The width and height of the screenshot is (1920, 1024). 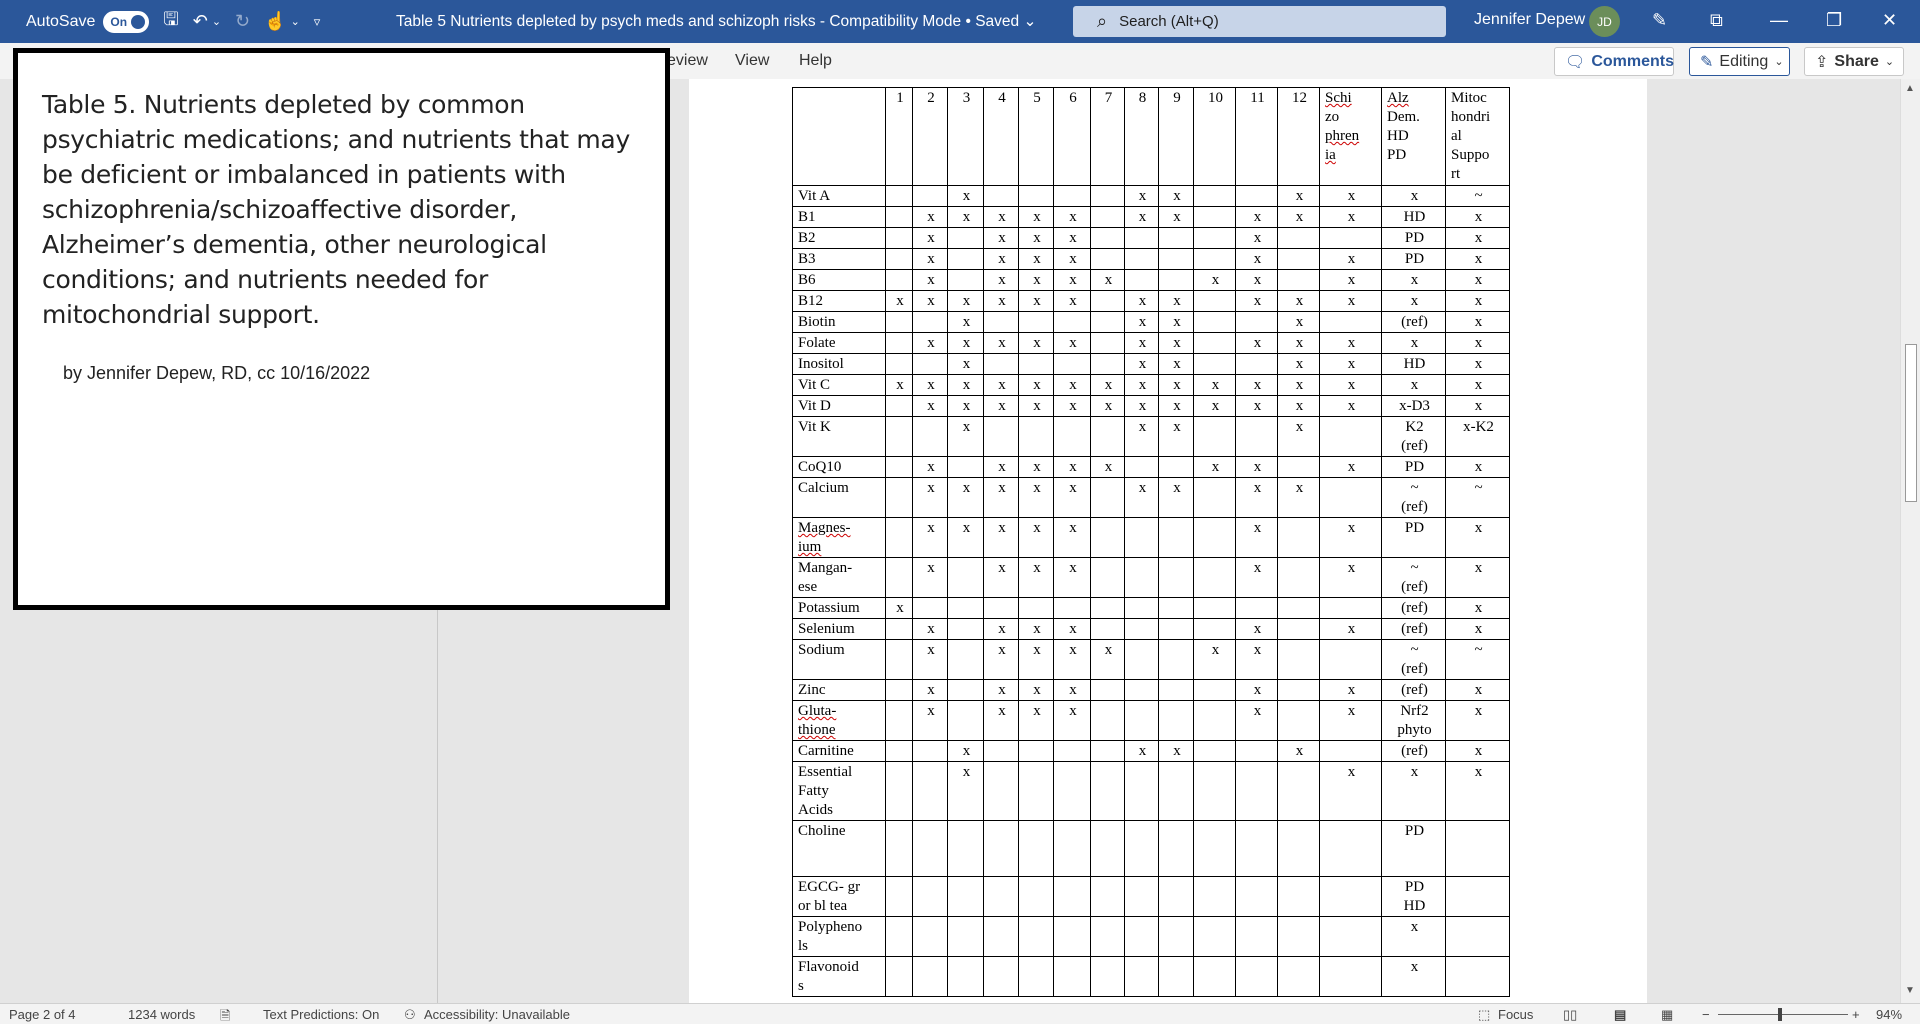 I want to click on table-header-cell: 7, so click(x=1107, y=136).